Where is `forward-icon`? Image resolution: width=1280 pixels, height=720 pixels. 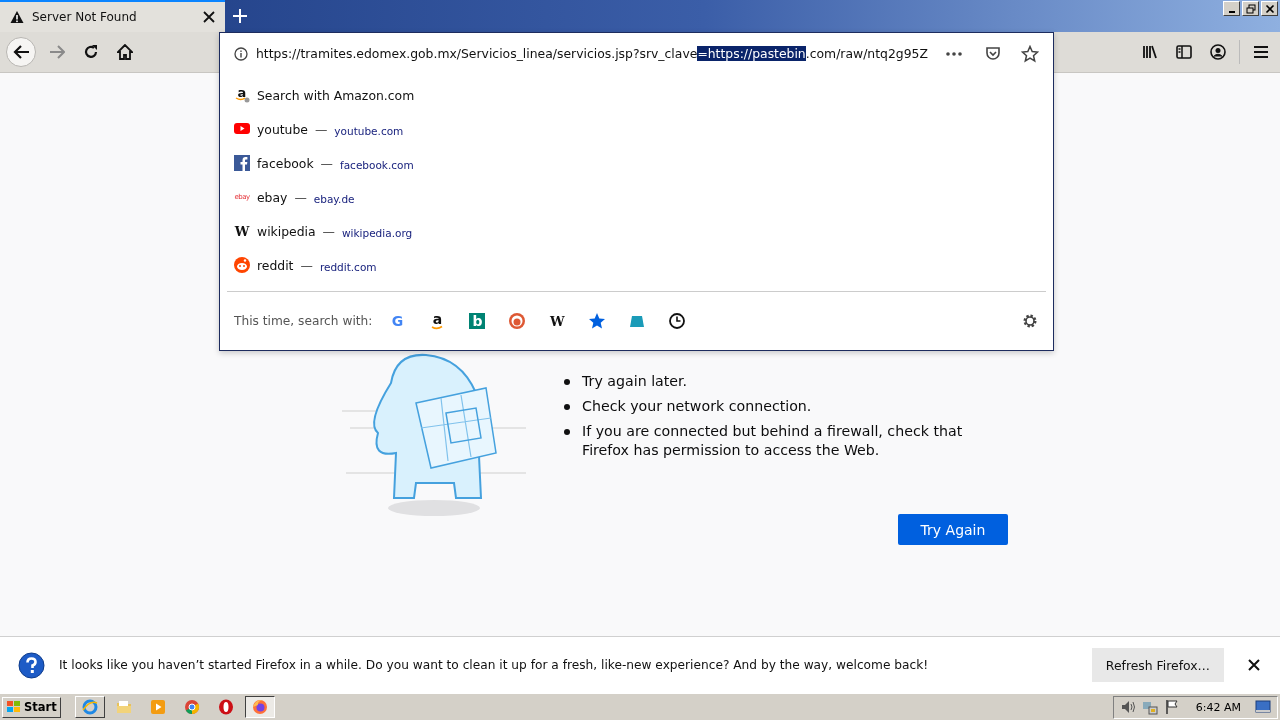 forward-icon is located at coordinates (57, 52).